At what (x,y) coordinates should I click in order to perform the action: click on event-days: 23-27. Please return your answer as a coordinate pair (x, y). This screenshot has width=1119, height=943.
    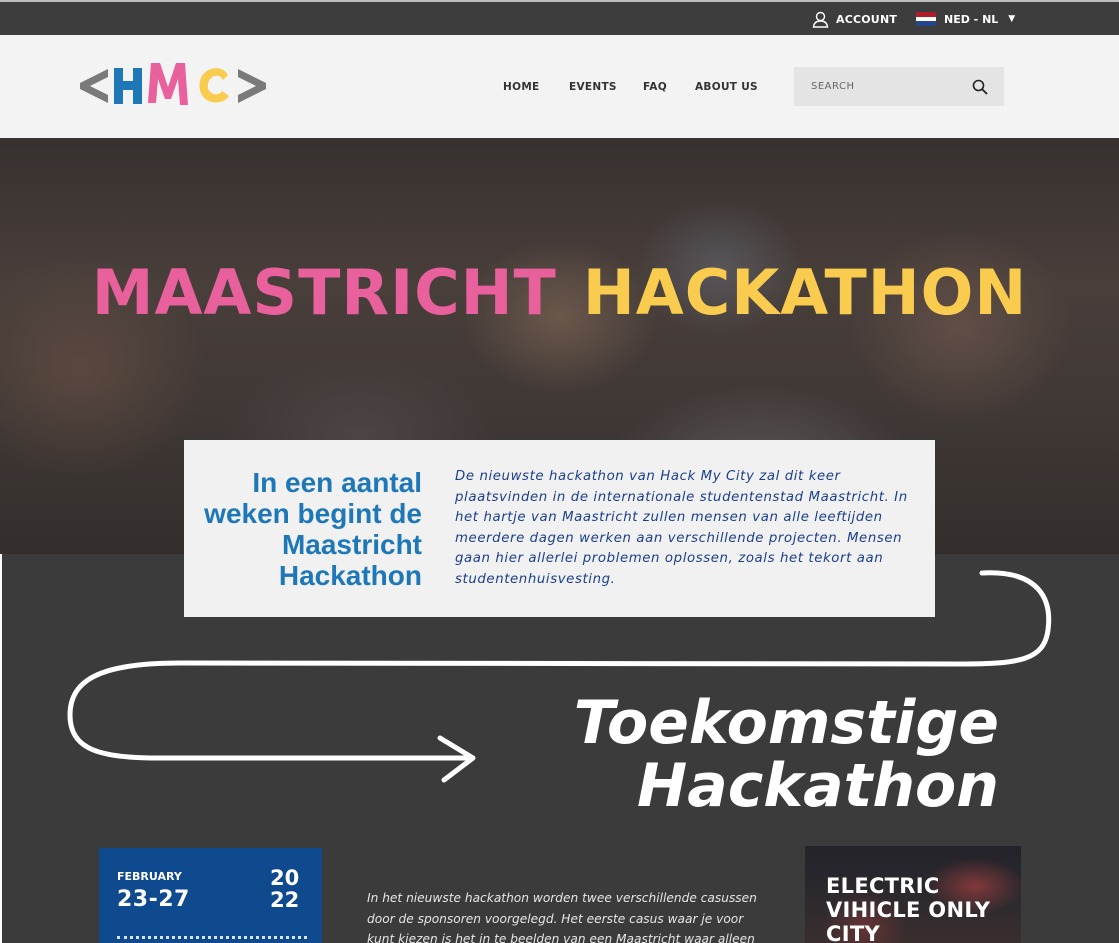
    Looking at the image, I should click on (153, 899).